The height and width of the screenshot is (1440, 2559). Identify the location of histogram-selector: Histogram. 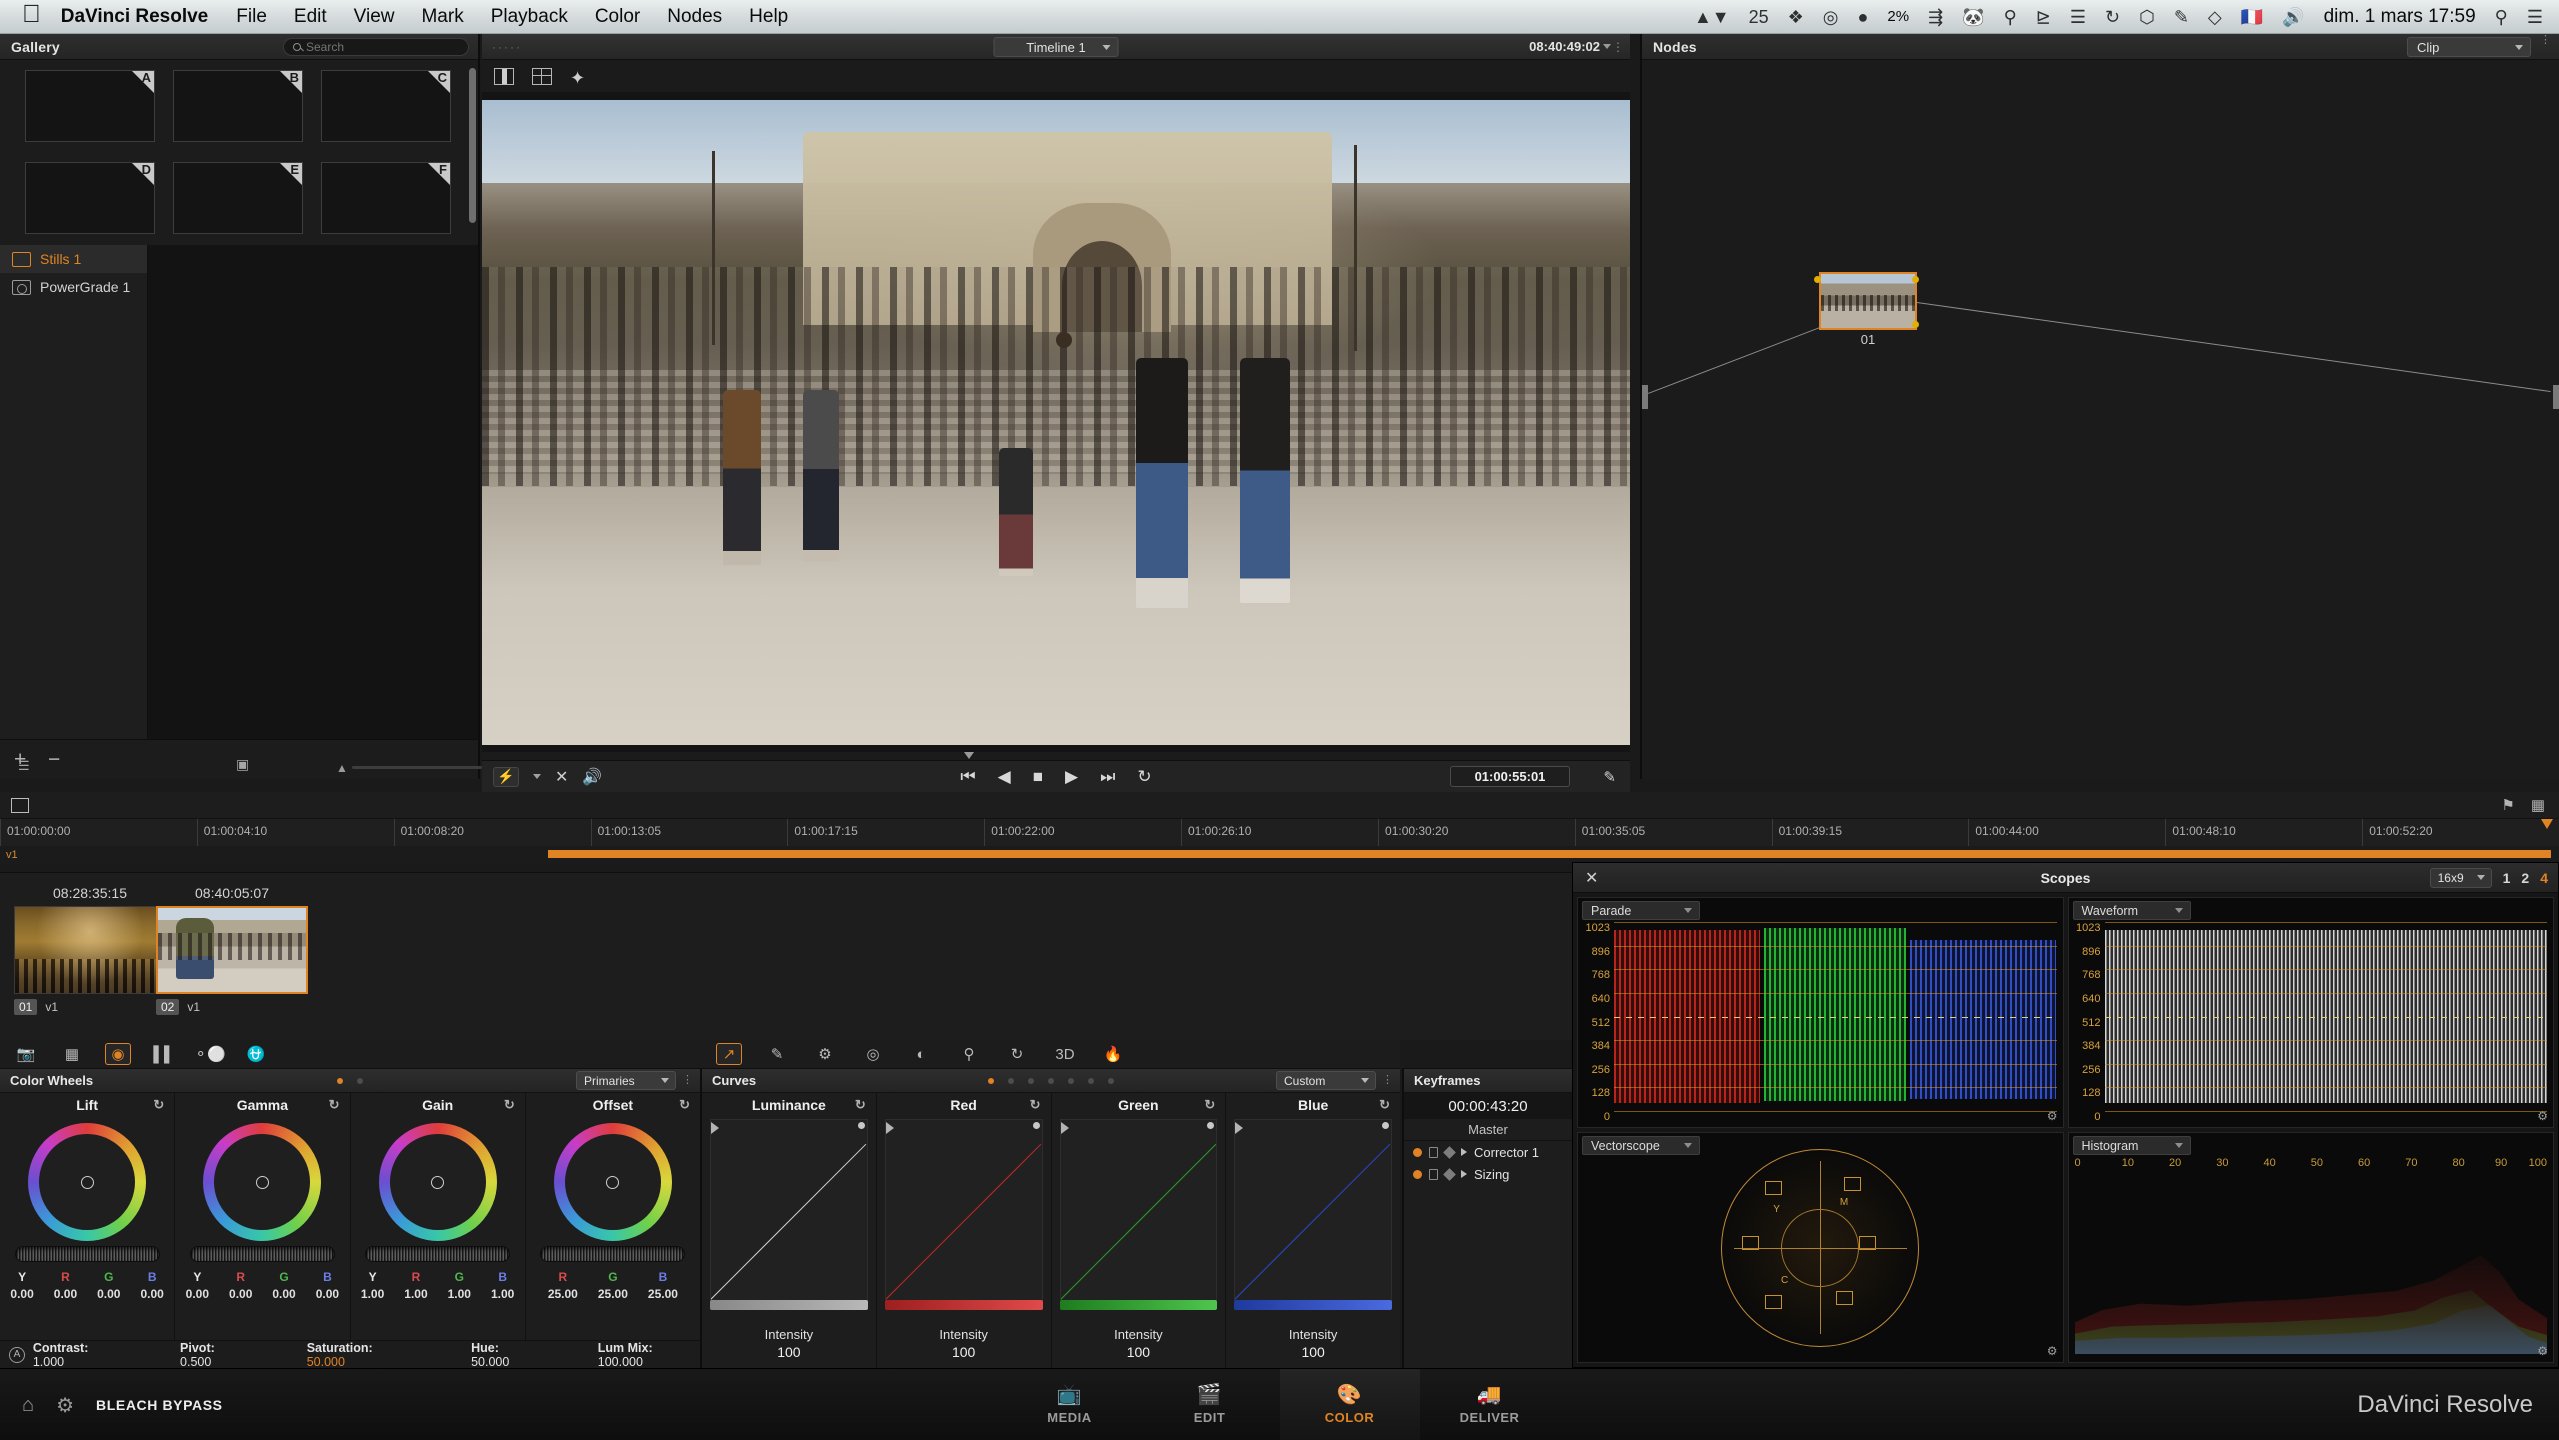
(2131, 1145).